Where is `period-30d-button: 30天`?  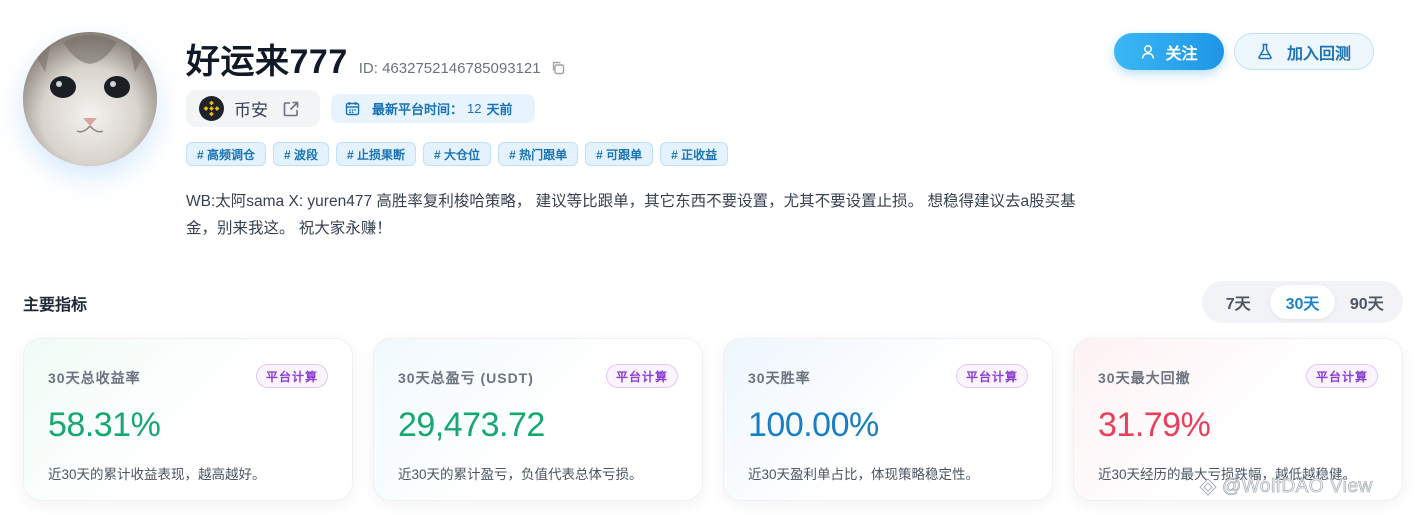
period-30d-button: 30天 is located at coordinates (1302, 302).